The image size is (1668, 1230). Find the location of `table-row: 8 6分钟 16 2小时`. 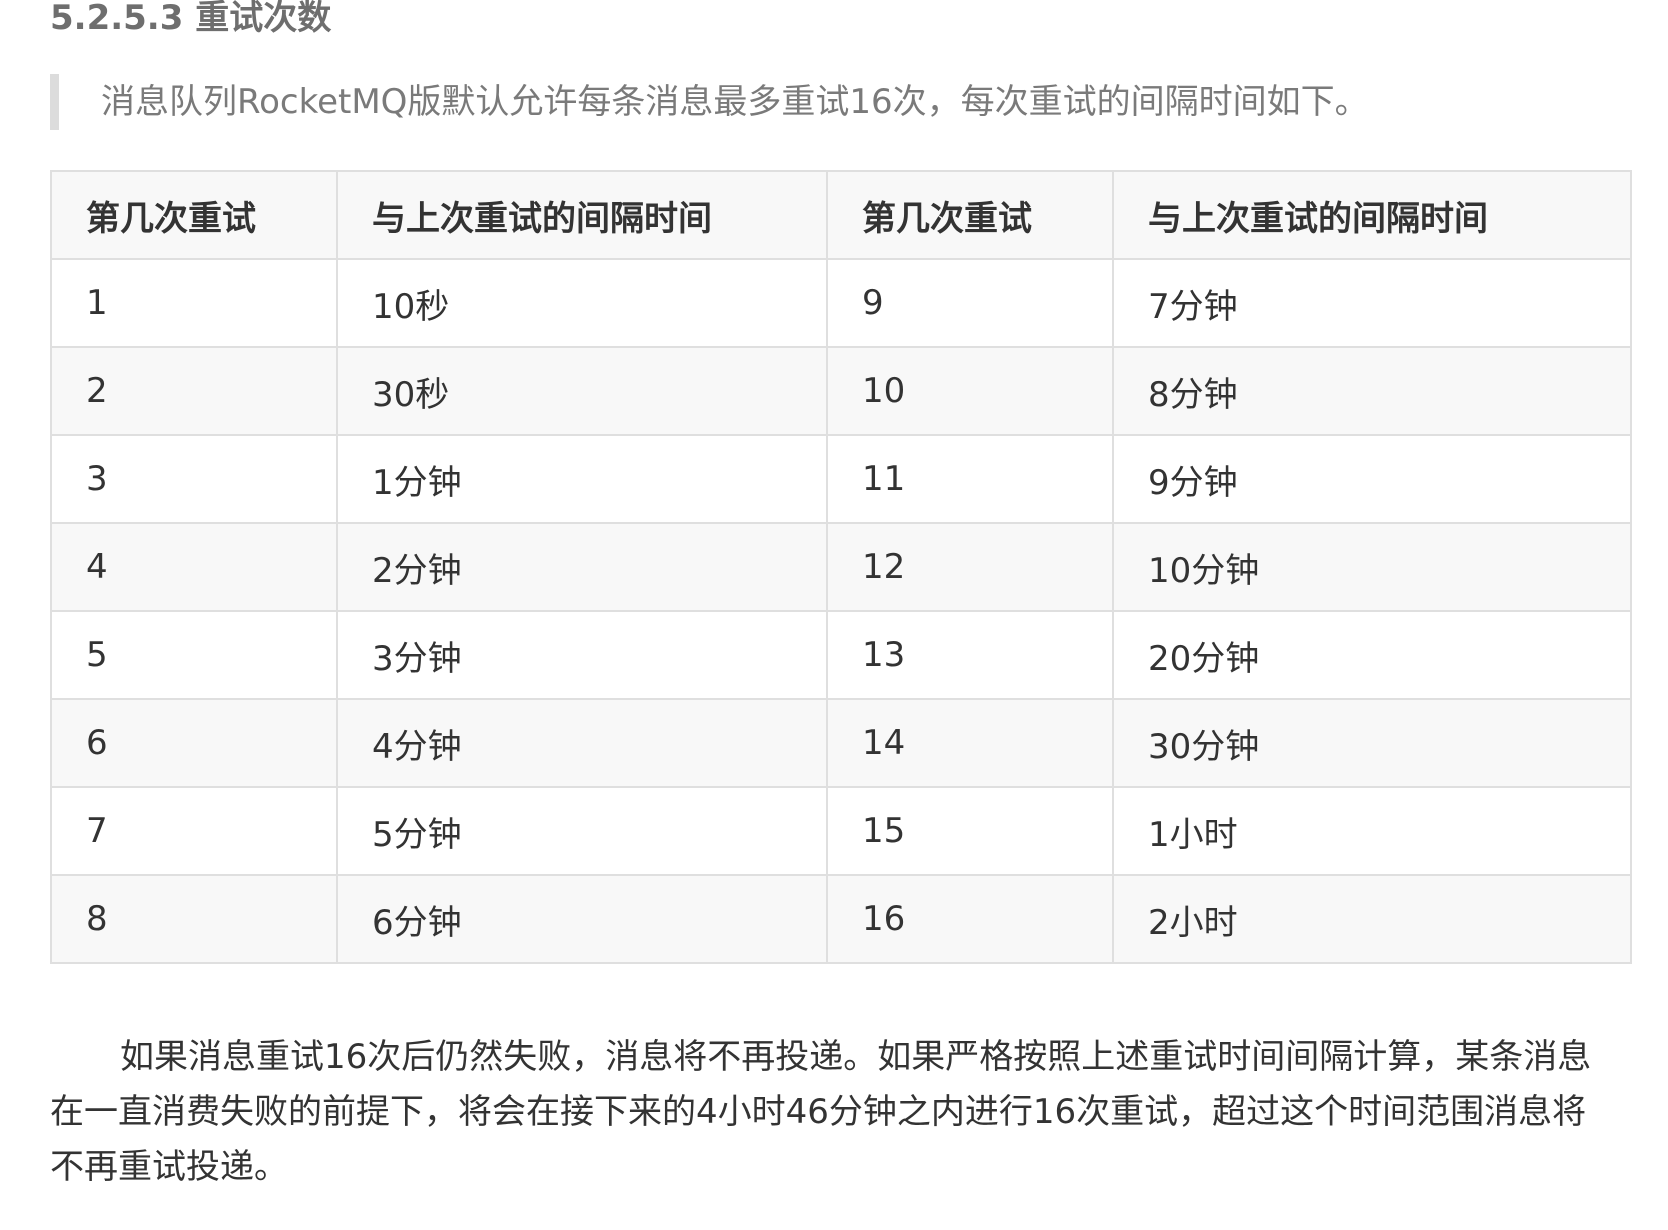

table-row: 8 6分钟 16 2小时 is located at coordinates (841, 919).